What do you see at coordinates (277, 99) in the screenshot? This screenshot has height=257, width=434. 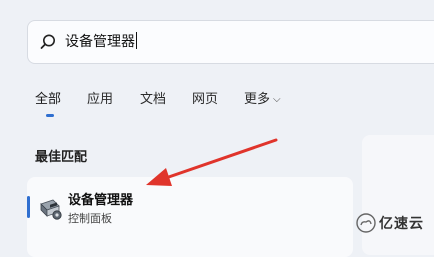 I see `chevron-down-icon: ⌵` at bounding box center [277, 99].